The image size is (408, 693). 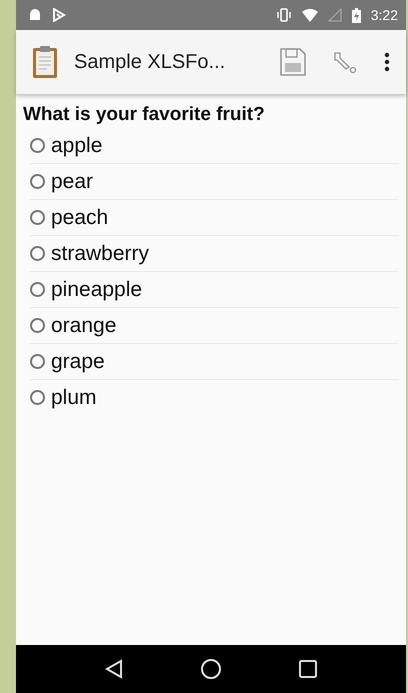 I want to click on notification-icon, so click(x=59, y=15).